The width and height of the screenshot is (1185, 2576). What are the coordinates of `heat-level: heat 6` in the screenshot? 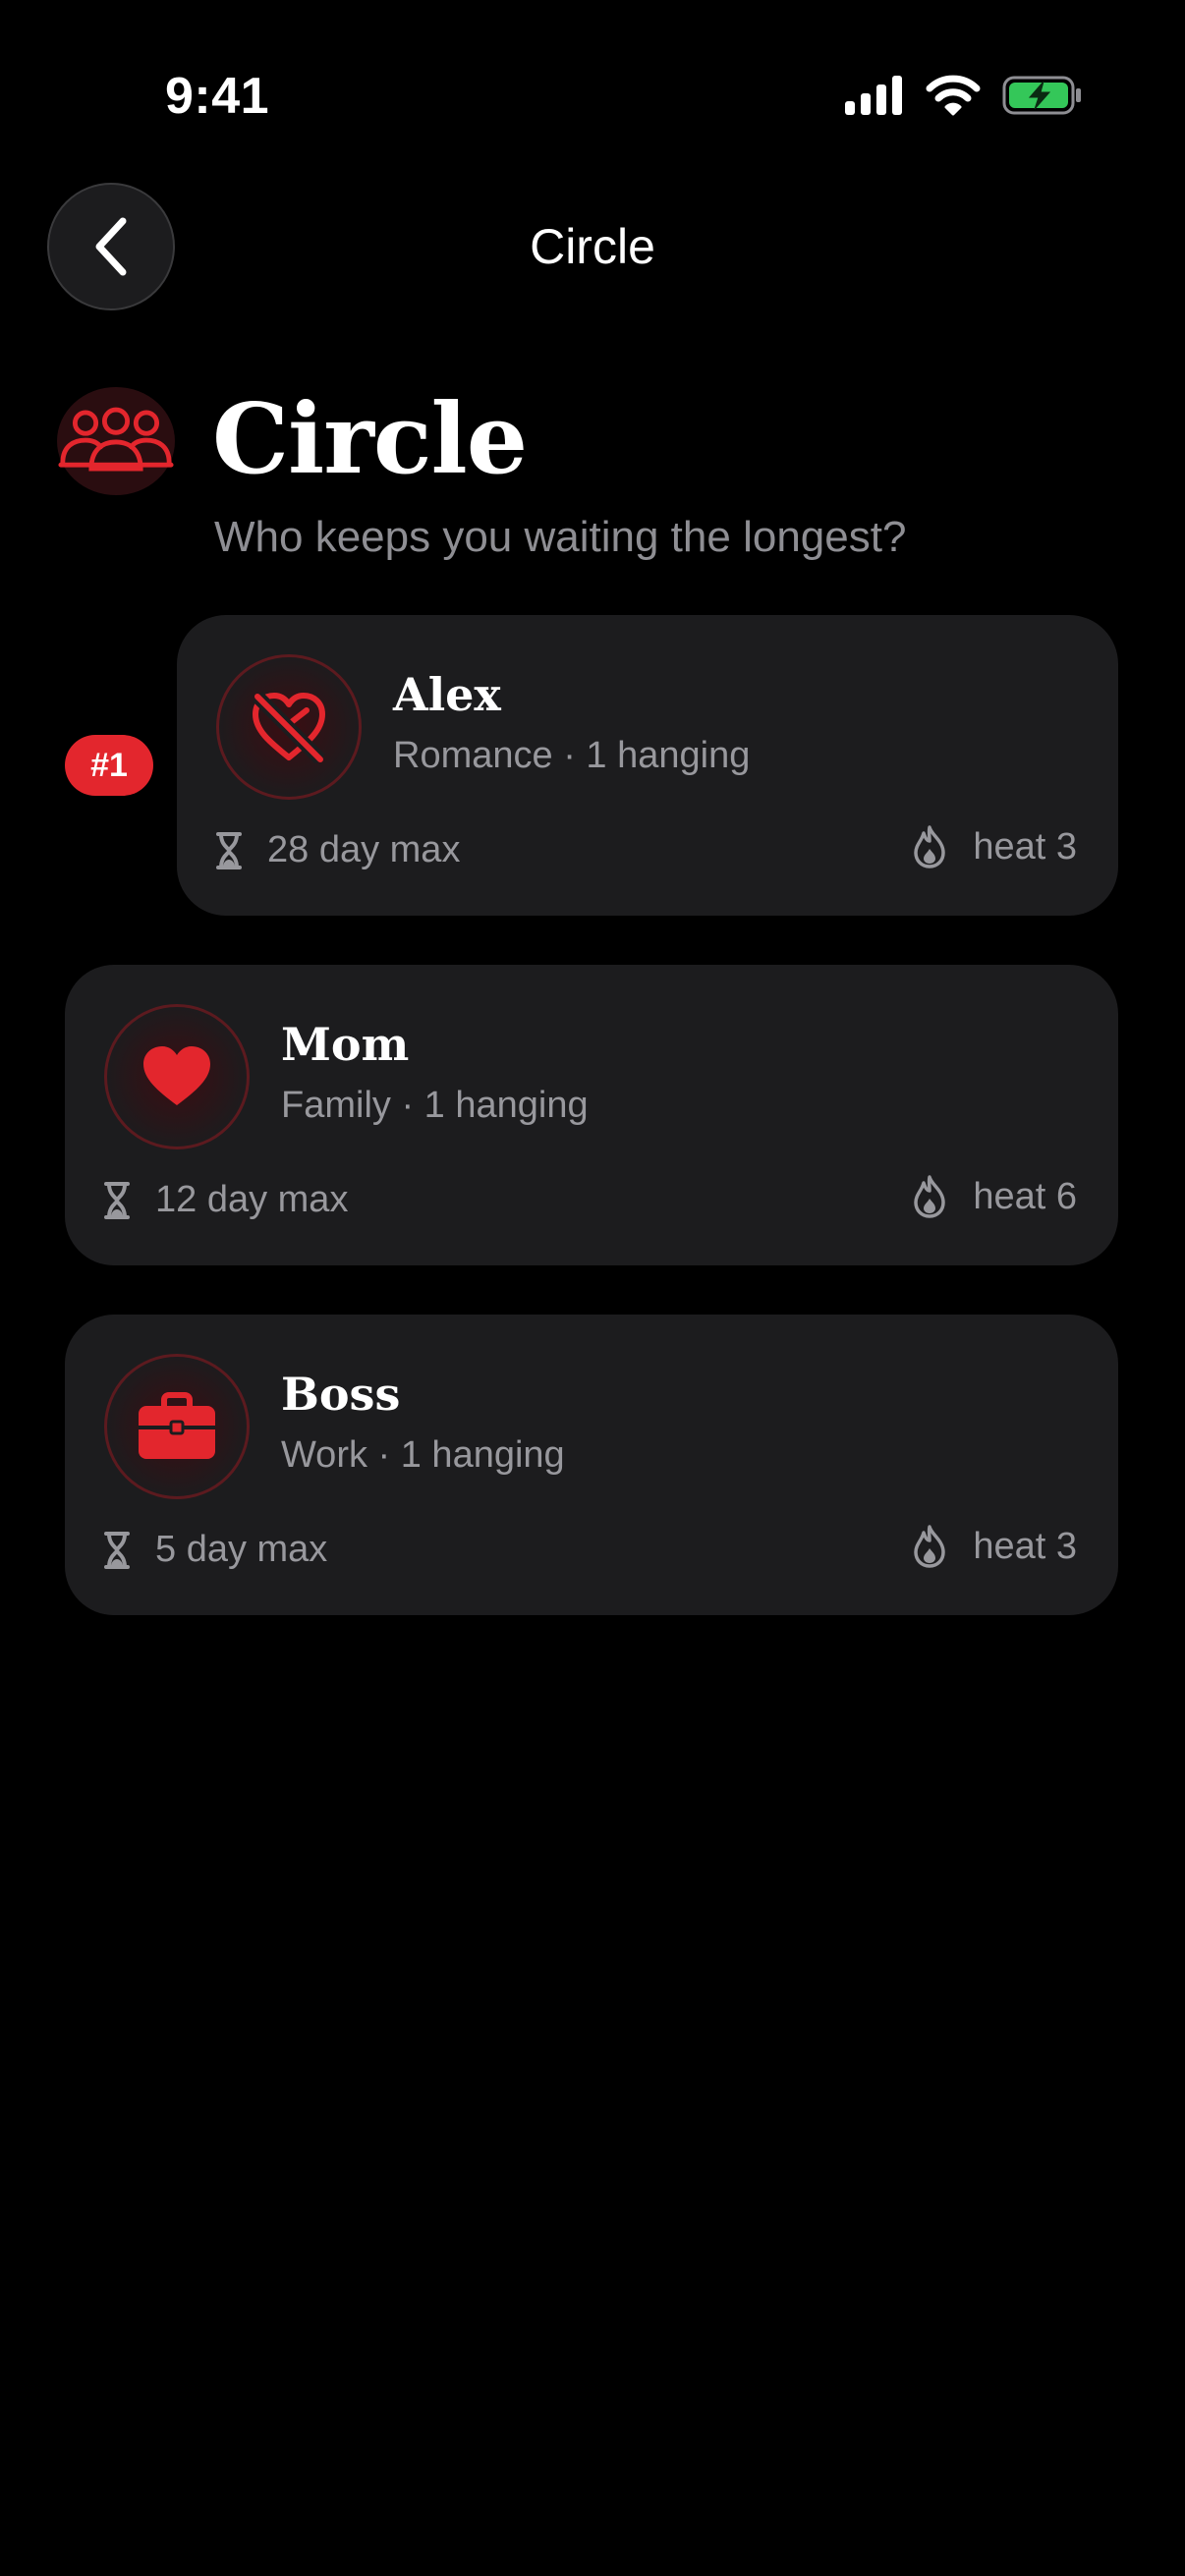 It's located at (995, 1196).